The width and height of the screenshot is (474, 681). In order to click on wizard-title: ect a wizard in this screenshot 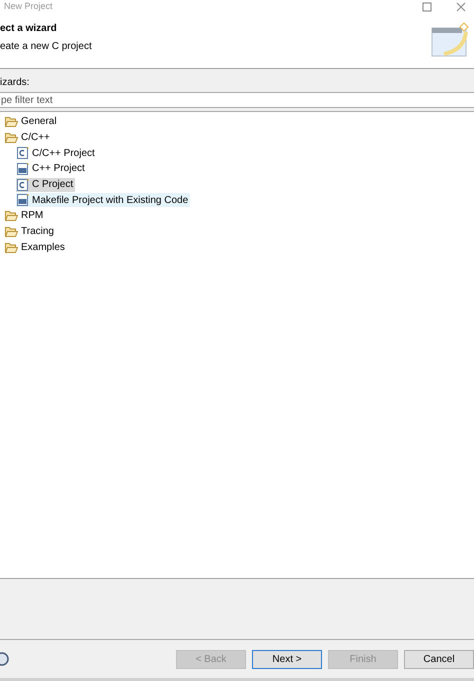, I will do `click(29, 28)`.